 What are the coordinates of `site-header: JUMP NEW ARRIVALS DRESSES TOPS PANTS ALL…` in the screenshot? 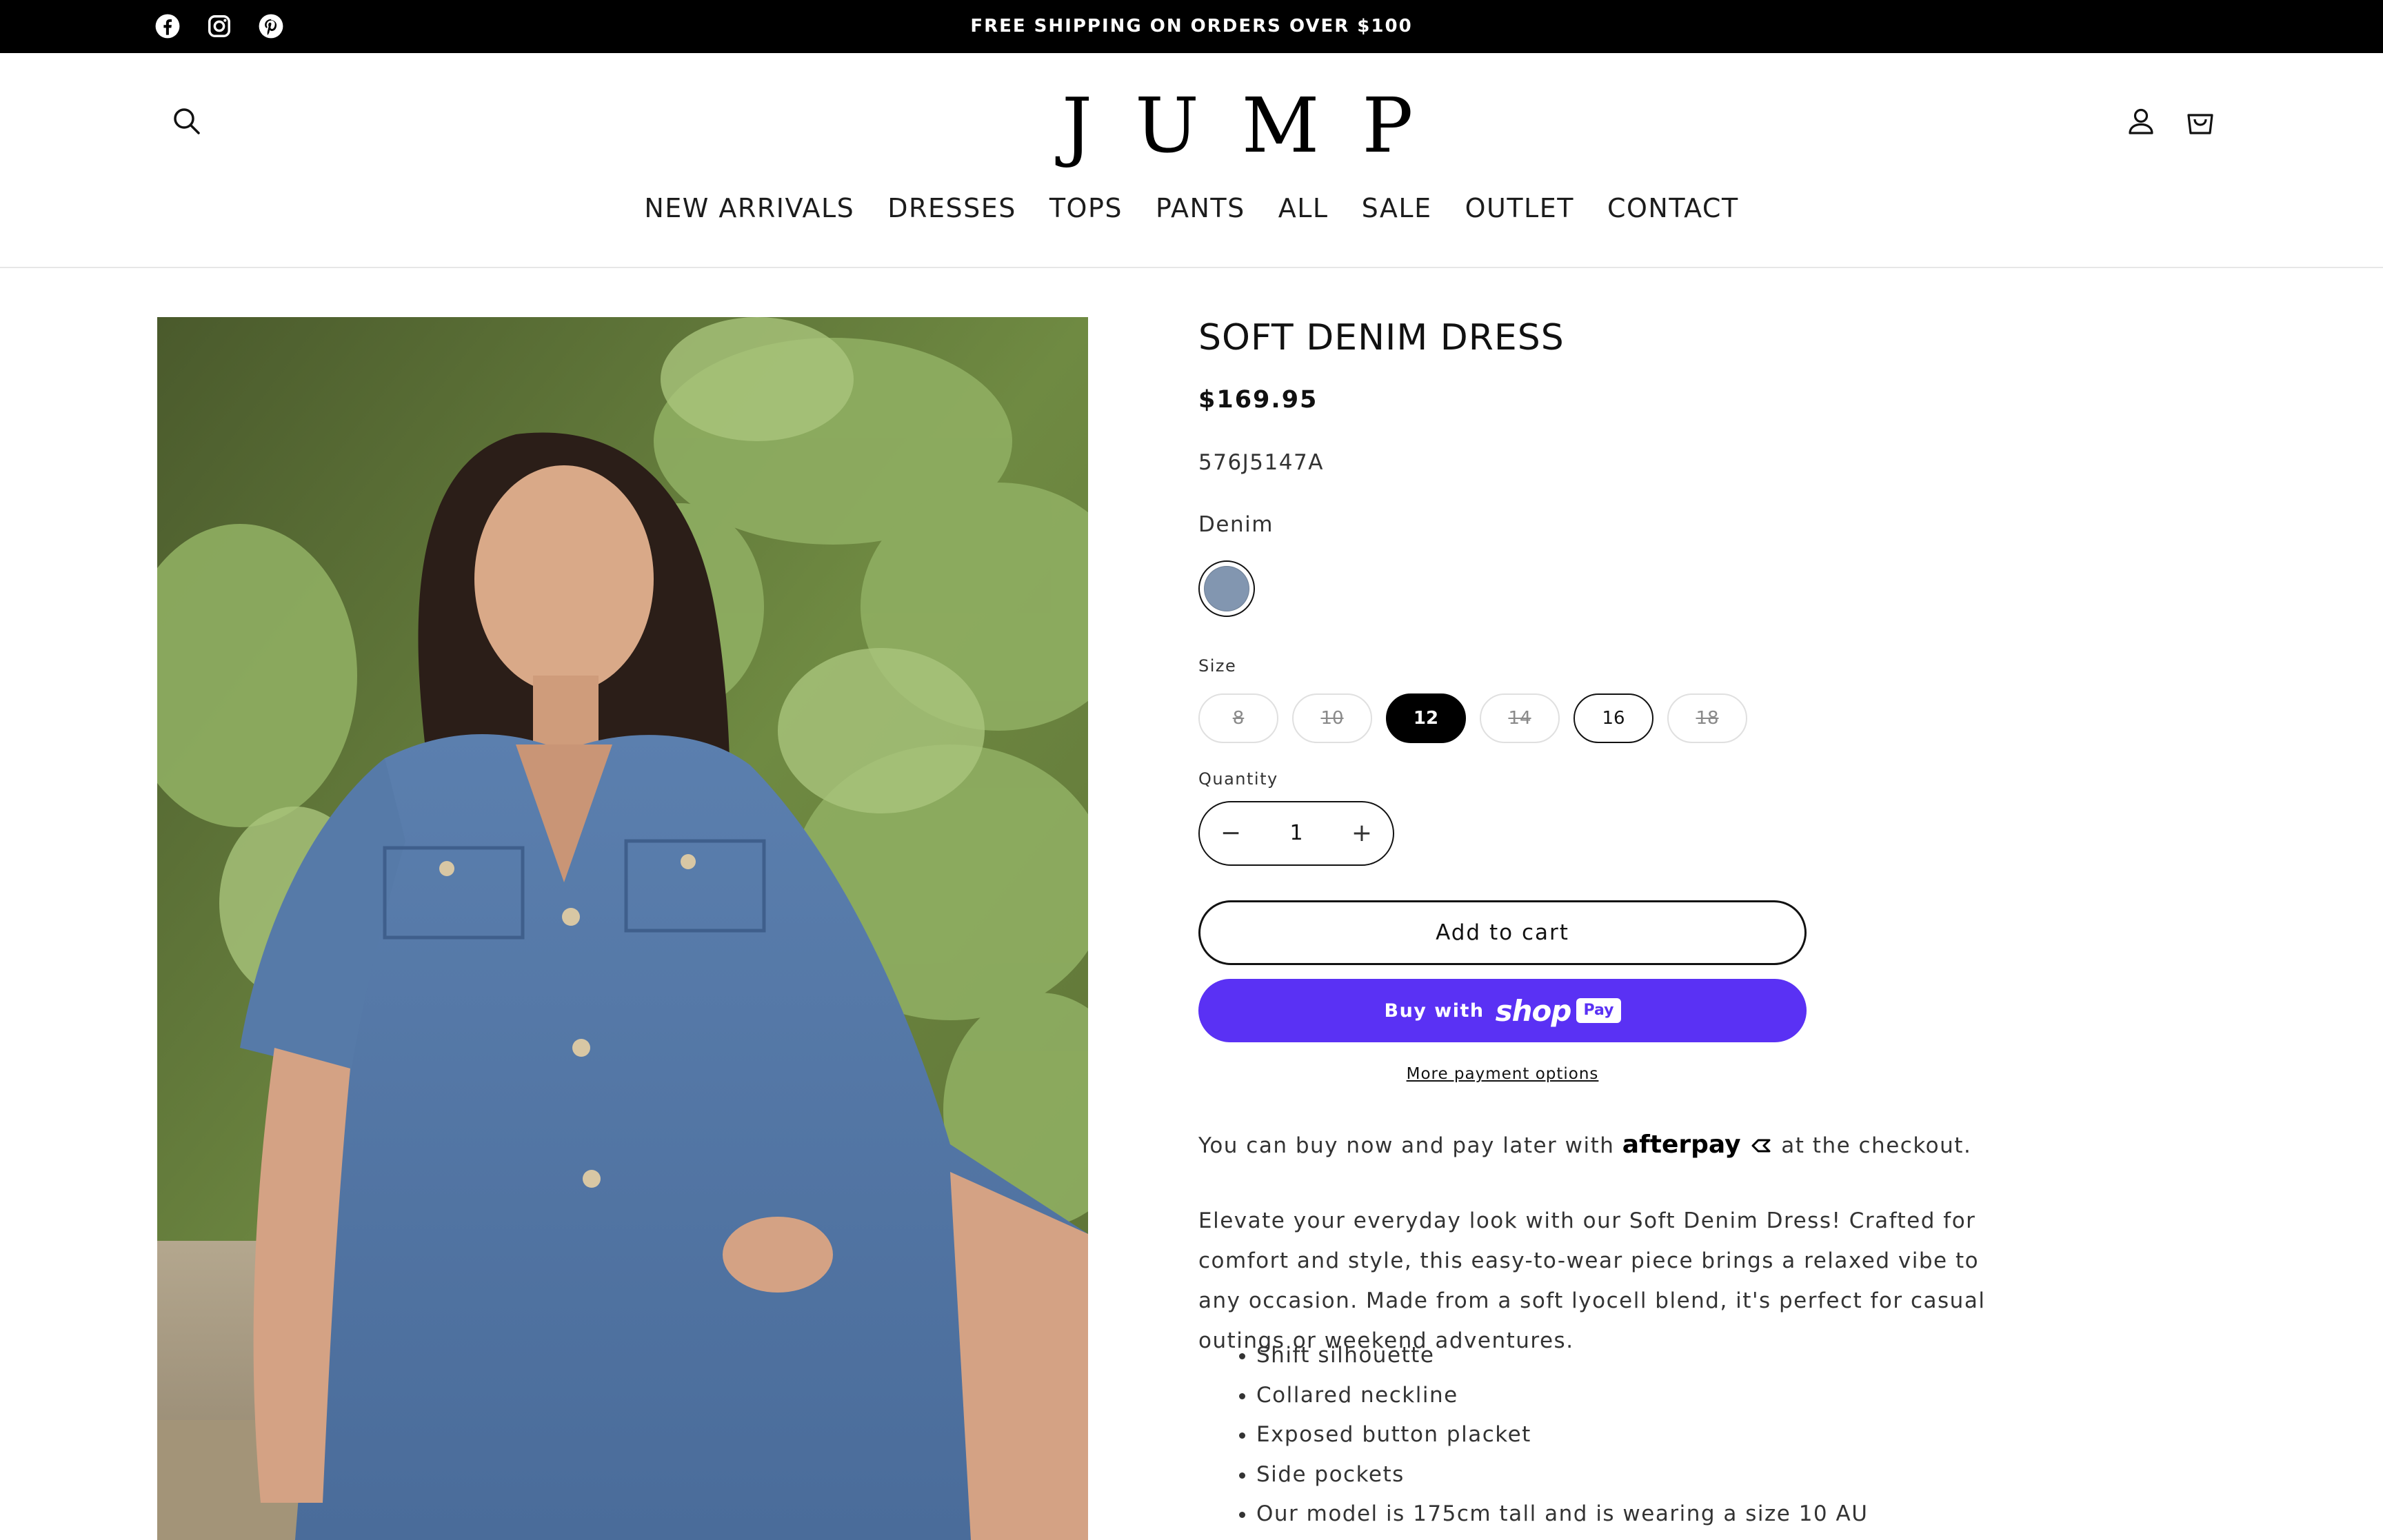 It's located at (1191, 161).